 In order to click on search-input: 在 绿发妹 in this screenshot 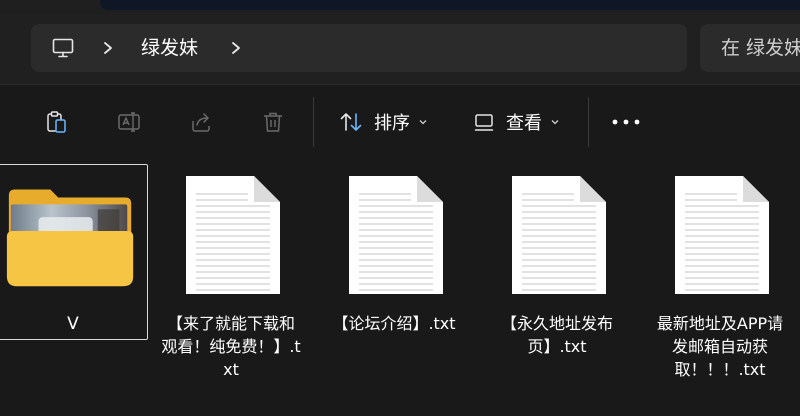, I will do `click(750, 48)`.